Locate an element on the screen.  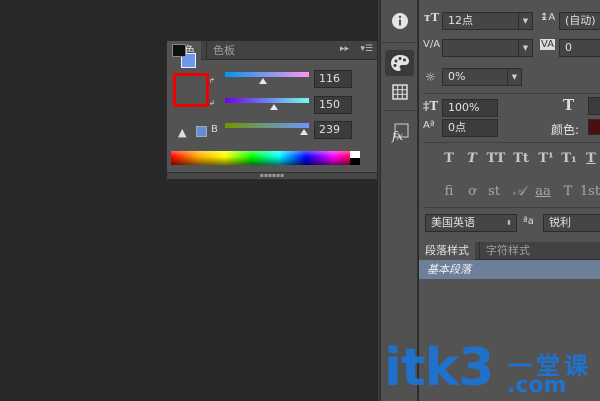
tsume-dropdown: 0% ▼ is located at coordinates (482, 77).